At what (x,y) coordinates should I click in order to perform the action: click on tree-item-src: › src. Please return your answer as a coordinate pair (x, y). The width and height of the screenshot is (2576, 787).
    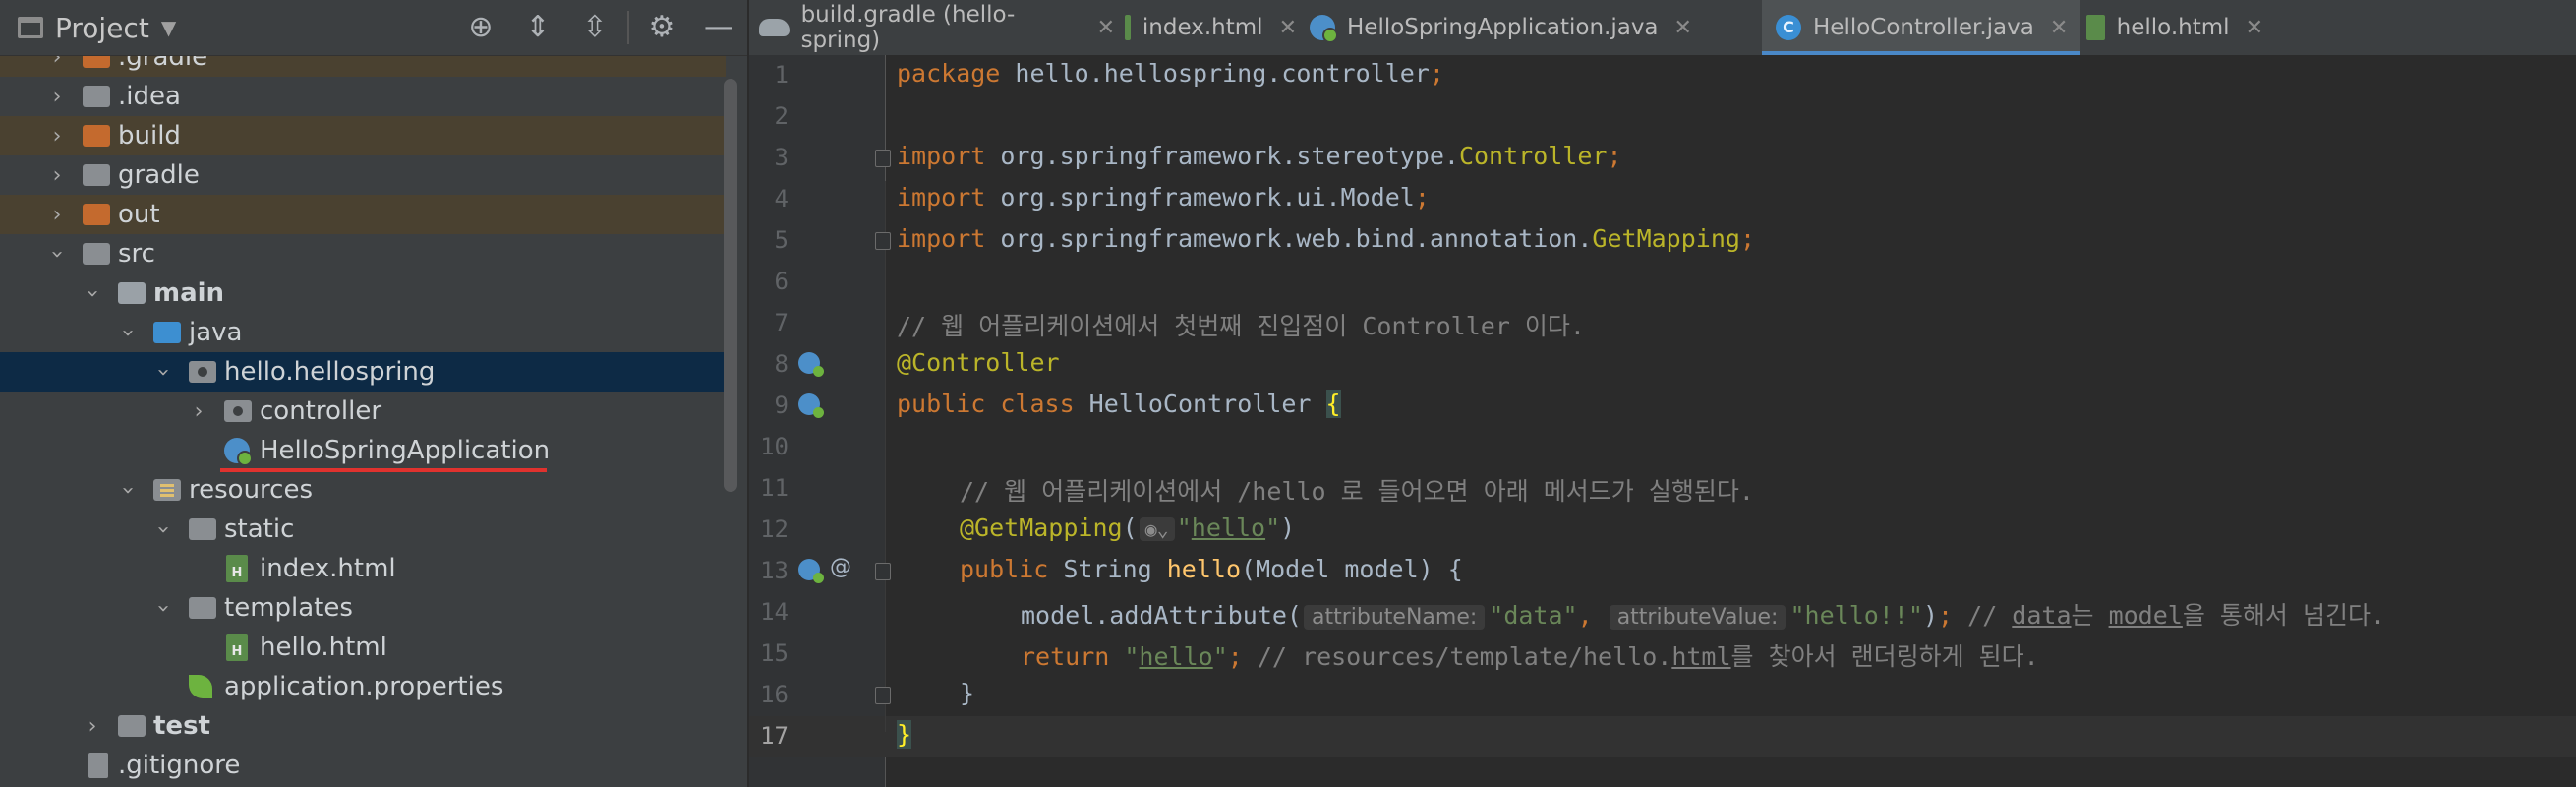
    Looking at the image, I should click on (363, 254).